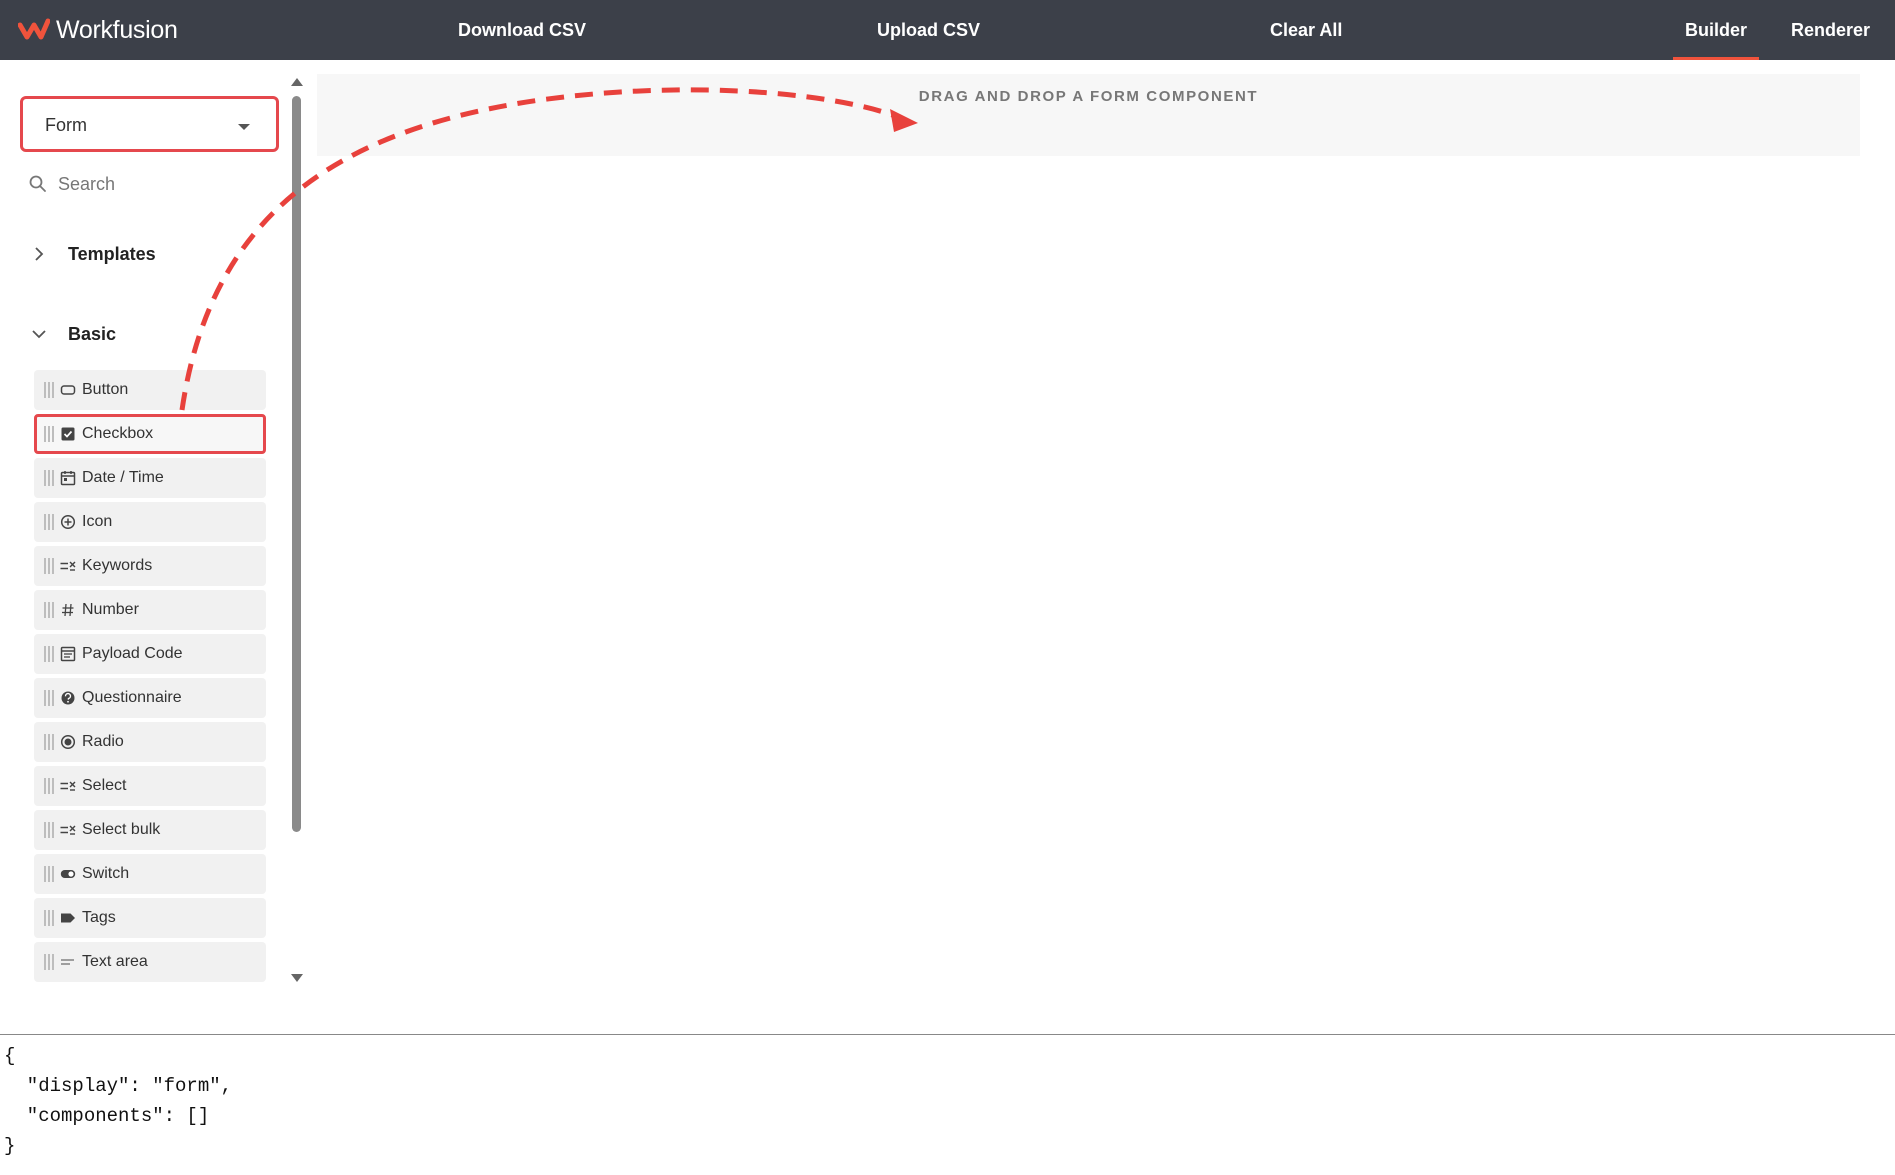  Describe the element at coordinates (39, 254) in the screenshot. I see `chevron-right-icon` at that location.